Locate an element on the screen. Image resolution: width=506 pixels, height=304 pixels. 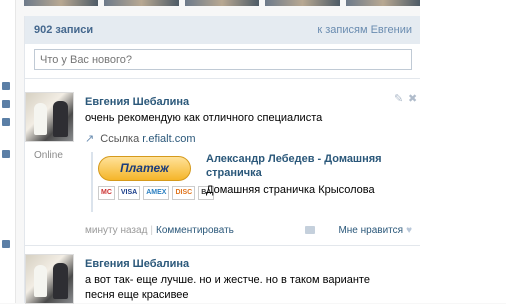
card-logo: DISC is located at coordinates (184, 193).